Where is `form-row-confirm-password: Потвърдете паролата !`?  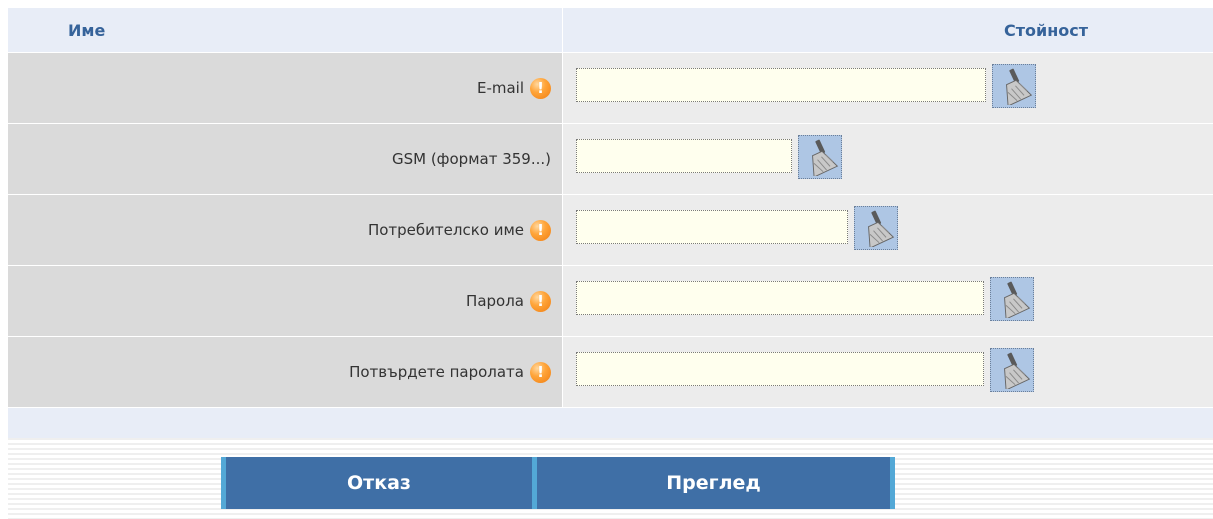 form-row-confirm-password: Потвърдете паролата ! is located at coordinates (610, 371).